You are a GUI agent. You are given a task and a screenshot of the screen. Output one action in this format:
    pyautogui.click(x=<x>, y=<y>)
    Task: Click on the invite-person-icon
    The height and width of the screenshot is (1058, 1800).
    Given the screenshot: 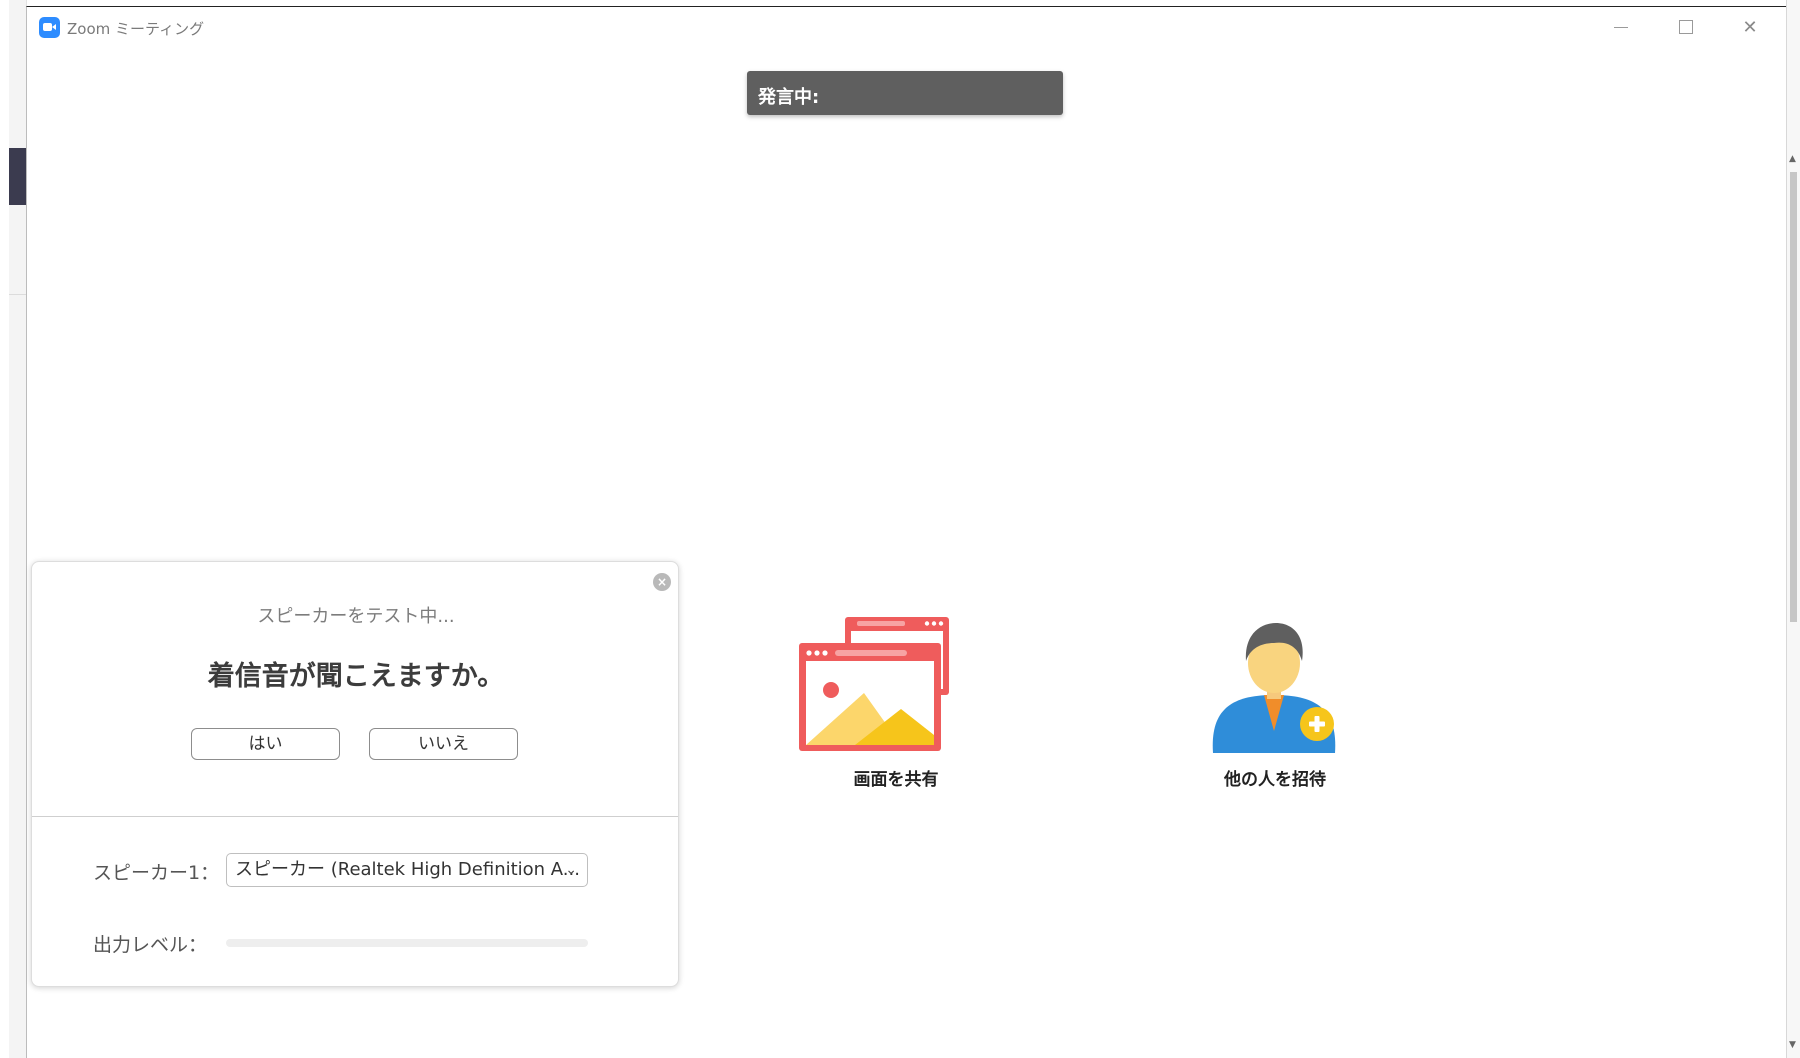 What is the action you would take?
    pyautogui.click(x=1274, y=688)
    